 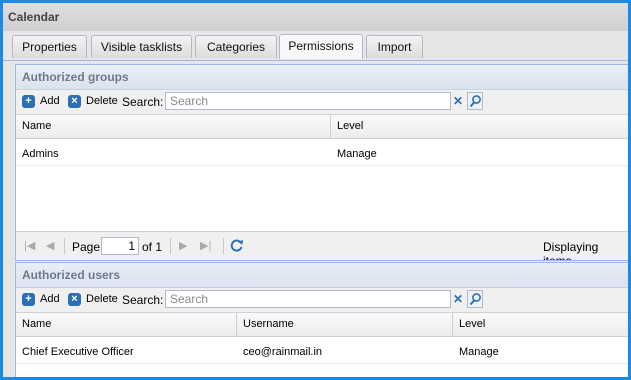 What do you see at coordinates (75, 77) in the screenshot?
I see `panel-title: Authorized groups` at bounding box center [75, 77].